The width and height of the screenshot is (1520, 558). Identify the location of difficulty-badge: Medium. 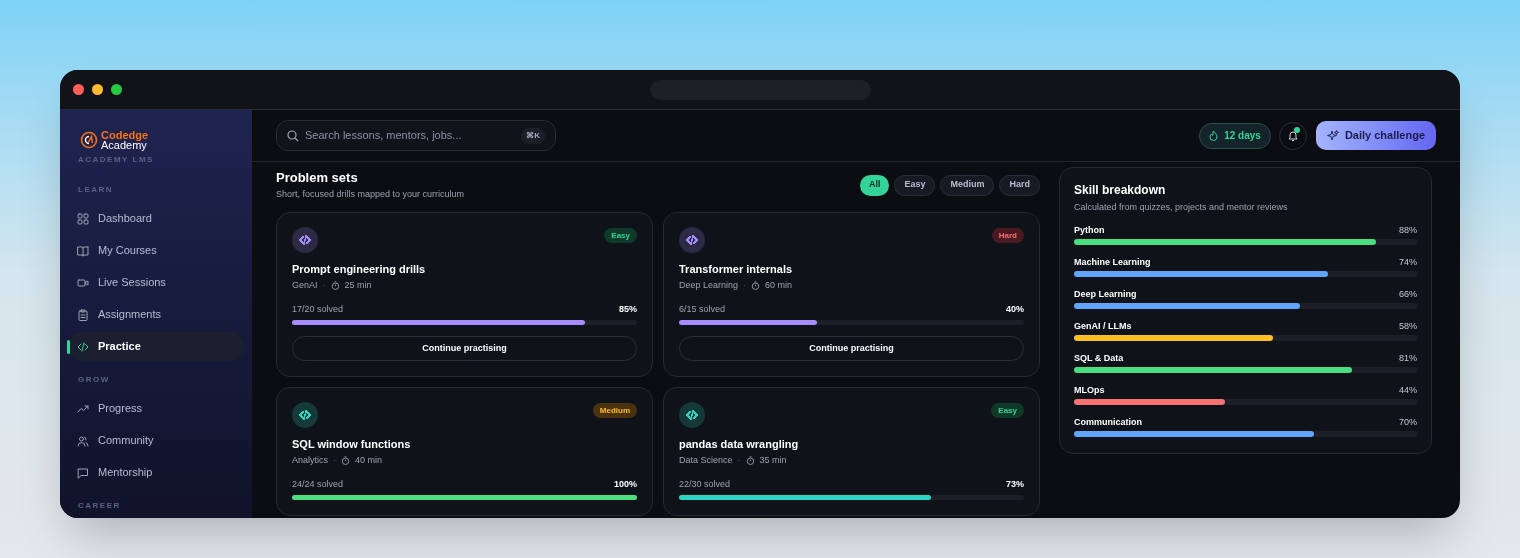
(614, 410).